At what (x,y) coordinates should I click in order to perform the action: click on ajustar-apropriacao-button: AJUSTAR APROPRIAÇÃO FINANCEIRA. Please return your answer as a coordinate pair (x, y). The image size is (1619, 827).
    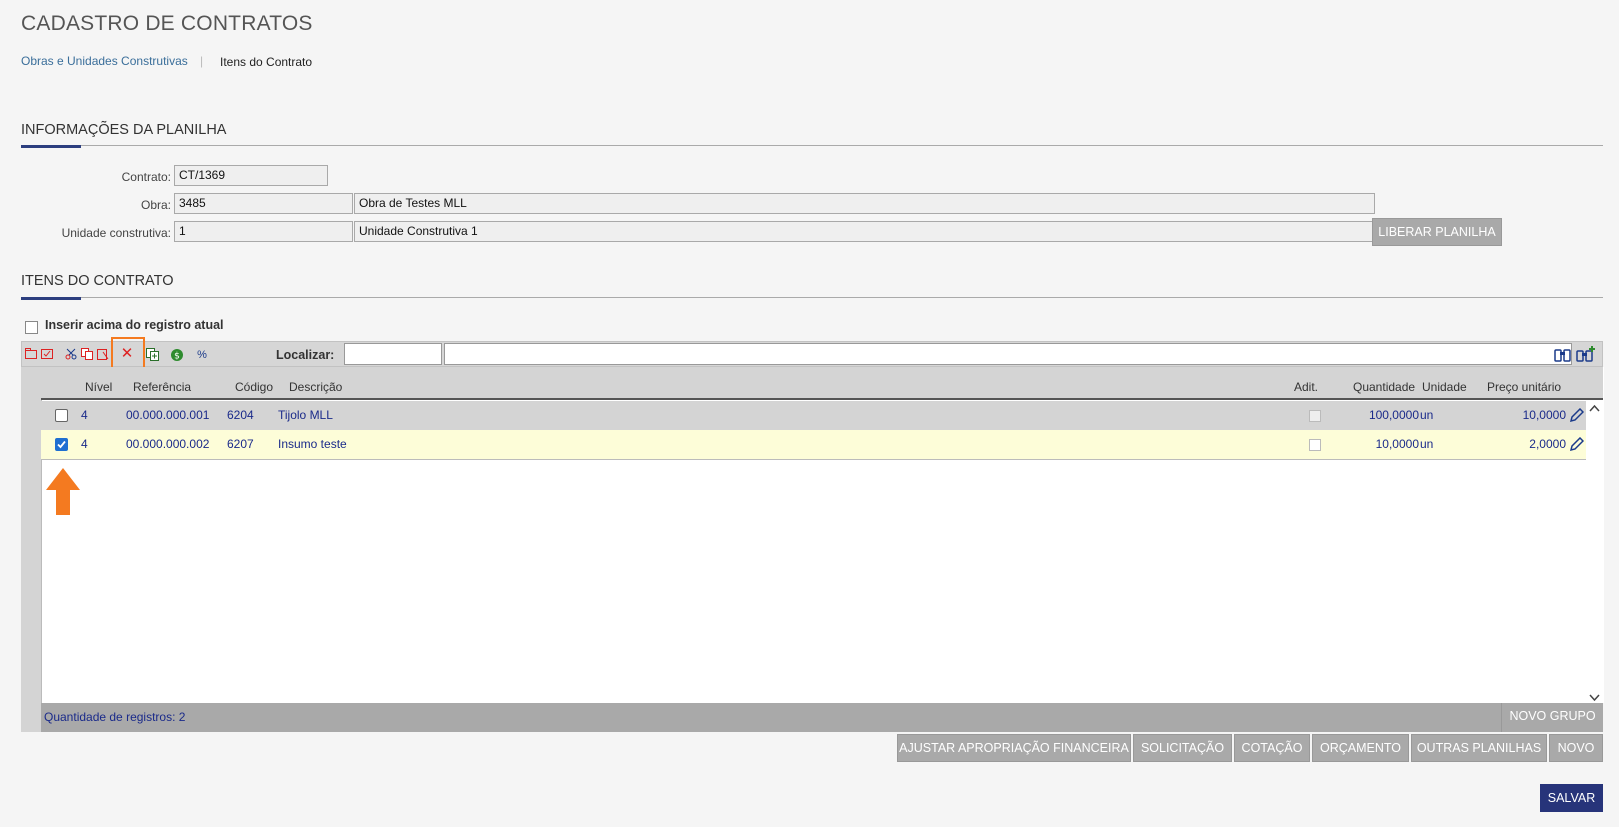
    Looking at the image, I should click on (1014, 748).